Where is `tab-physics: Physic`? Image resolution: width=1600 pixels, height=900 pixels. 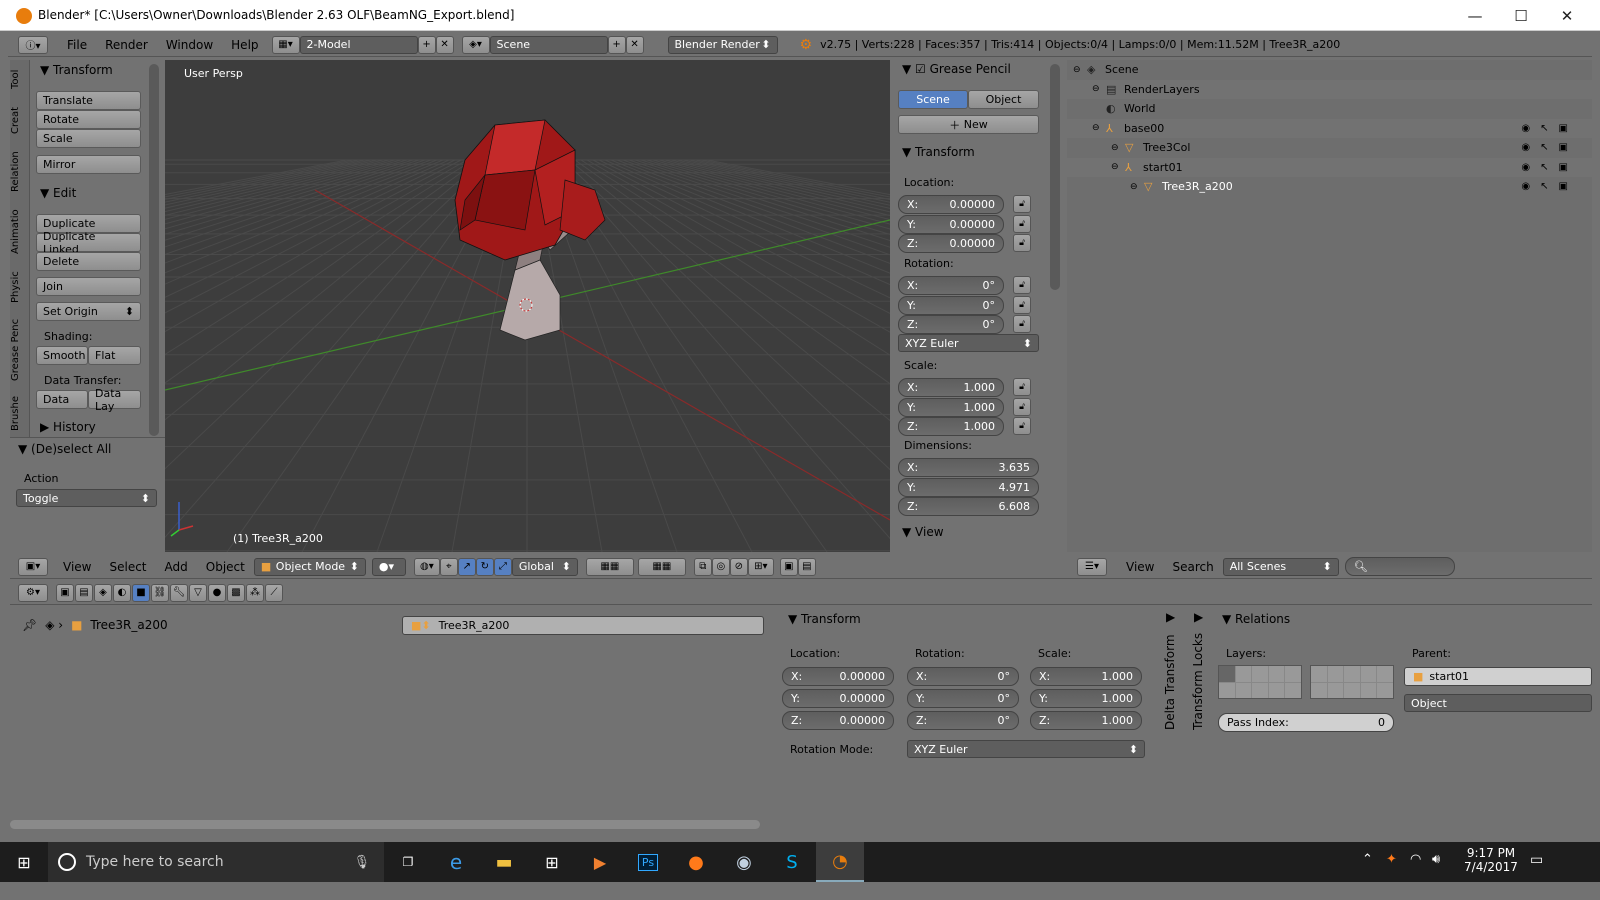
tab-physics: Physic is located at coordinates (20, 287).